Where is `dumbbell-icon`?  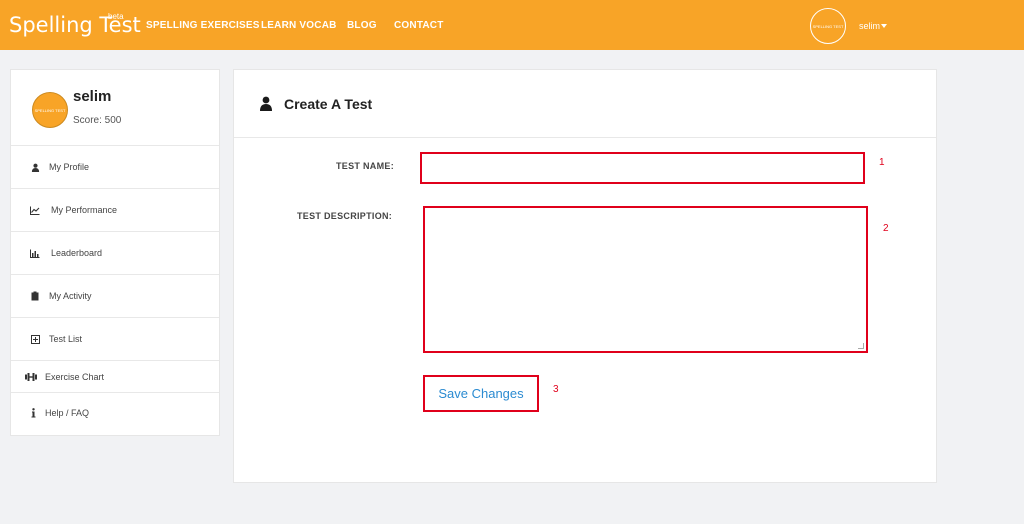
dumbbell-icon is located at coordinates (31, 377).